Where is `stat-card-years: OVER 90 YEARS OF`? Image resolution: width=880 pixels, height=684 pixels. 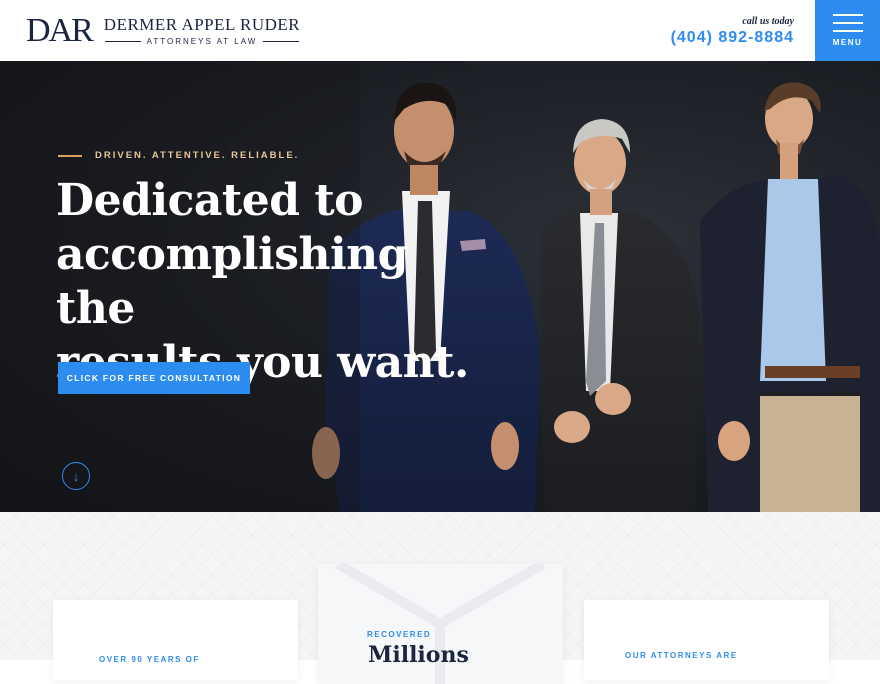 stat-card-years: OVER 90 YEARS OF is located at coordinates (175, 640).